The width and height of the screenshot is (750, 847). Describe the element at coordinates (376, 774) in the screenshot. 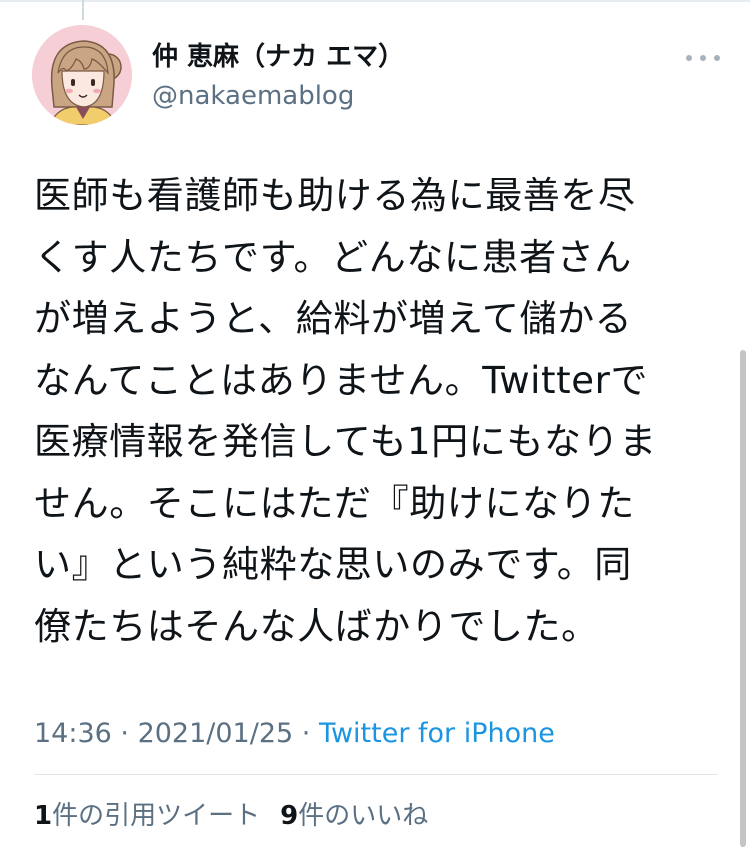

I see `divider` at that location.